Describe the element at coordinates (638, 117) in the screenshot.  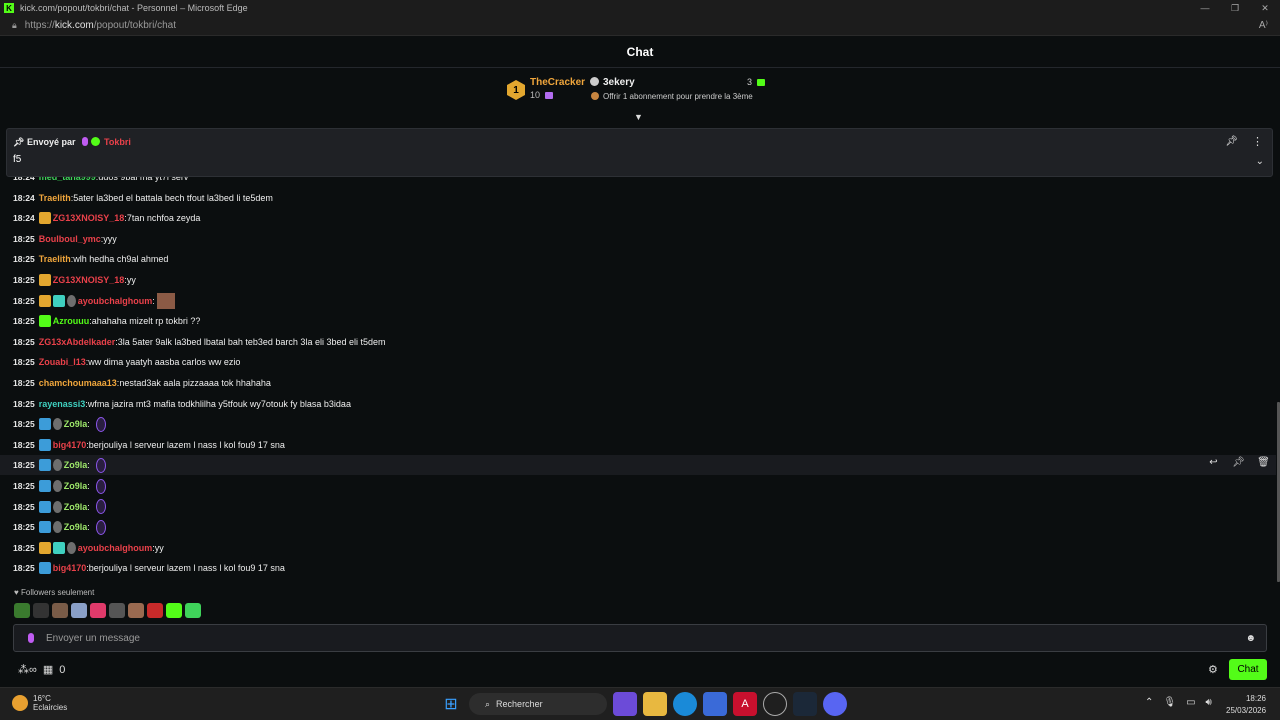
I see `collapse-leaderboard-icon: ▼` at that location.